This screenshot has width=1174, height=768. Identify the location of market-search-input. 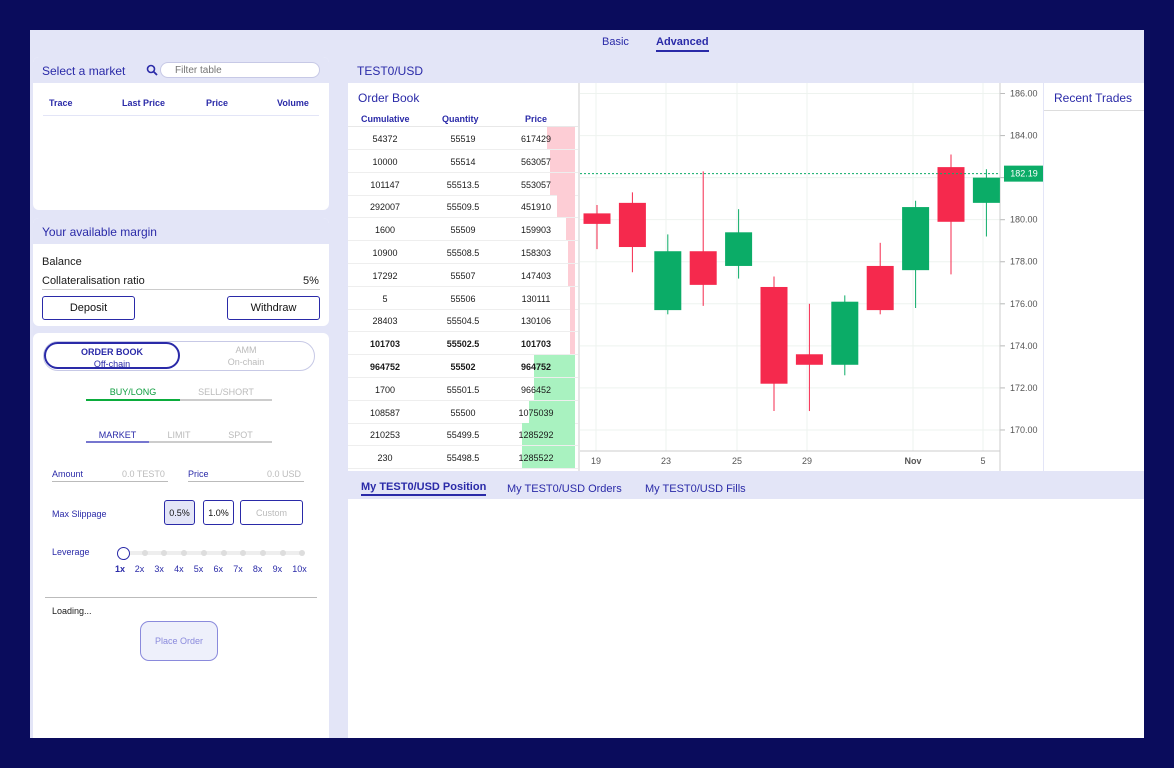
(245, 70).